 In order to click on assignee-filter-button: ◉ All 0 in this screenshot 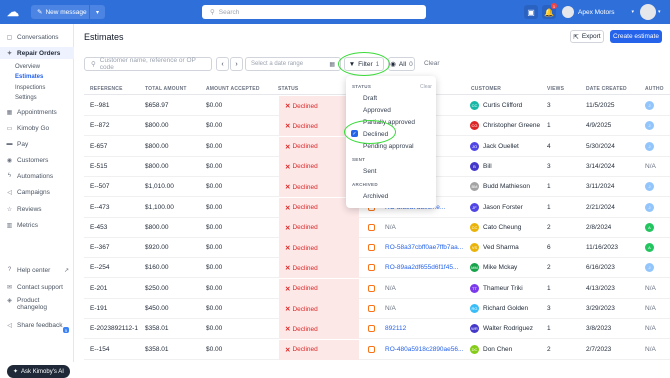, I will do `click(401, 64)`.